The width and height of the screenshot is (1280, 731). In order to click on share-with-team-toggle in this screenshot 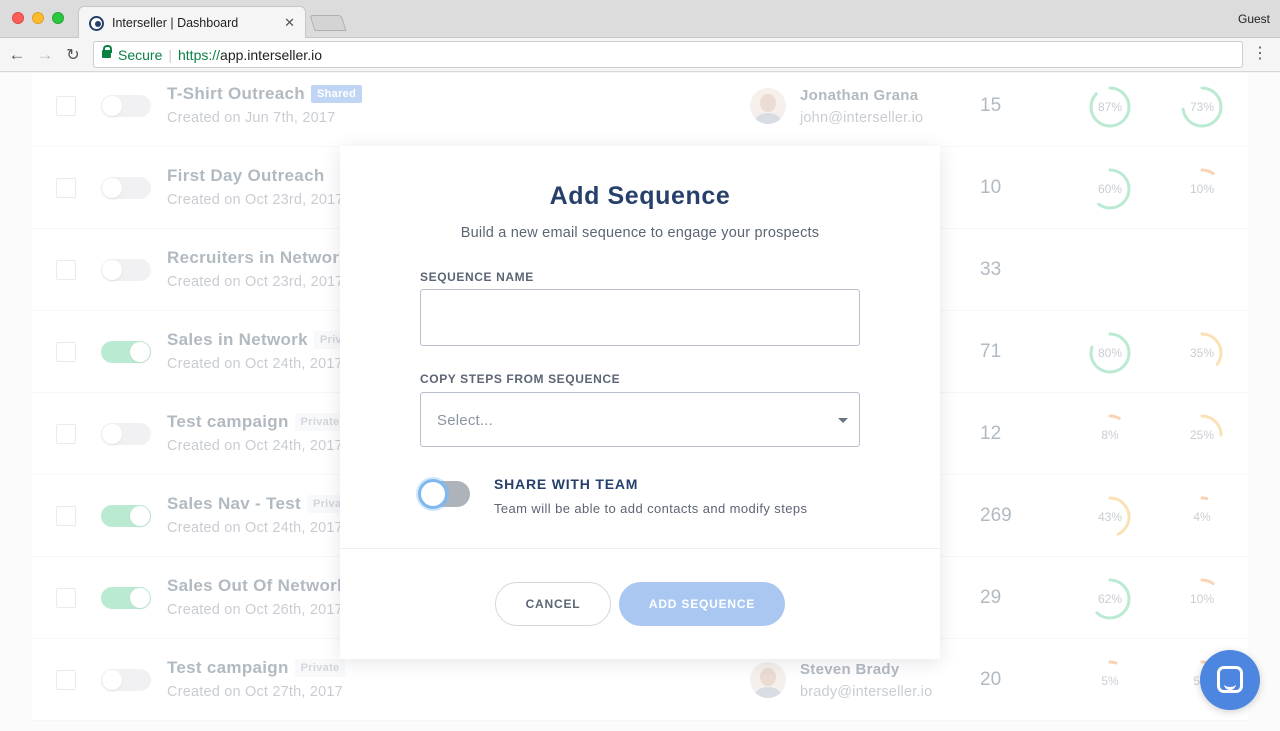, I will do `click(444, 494)`.